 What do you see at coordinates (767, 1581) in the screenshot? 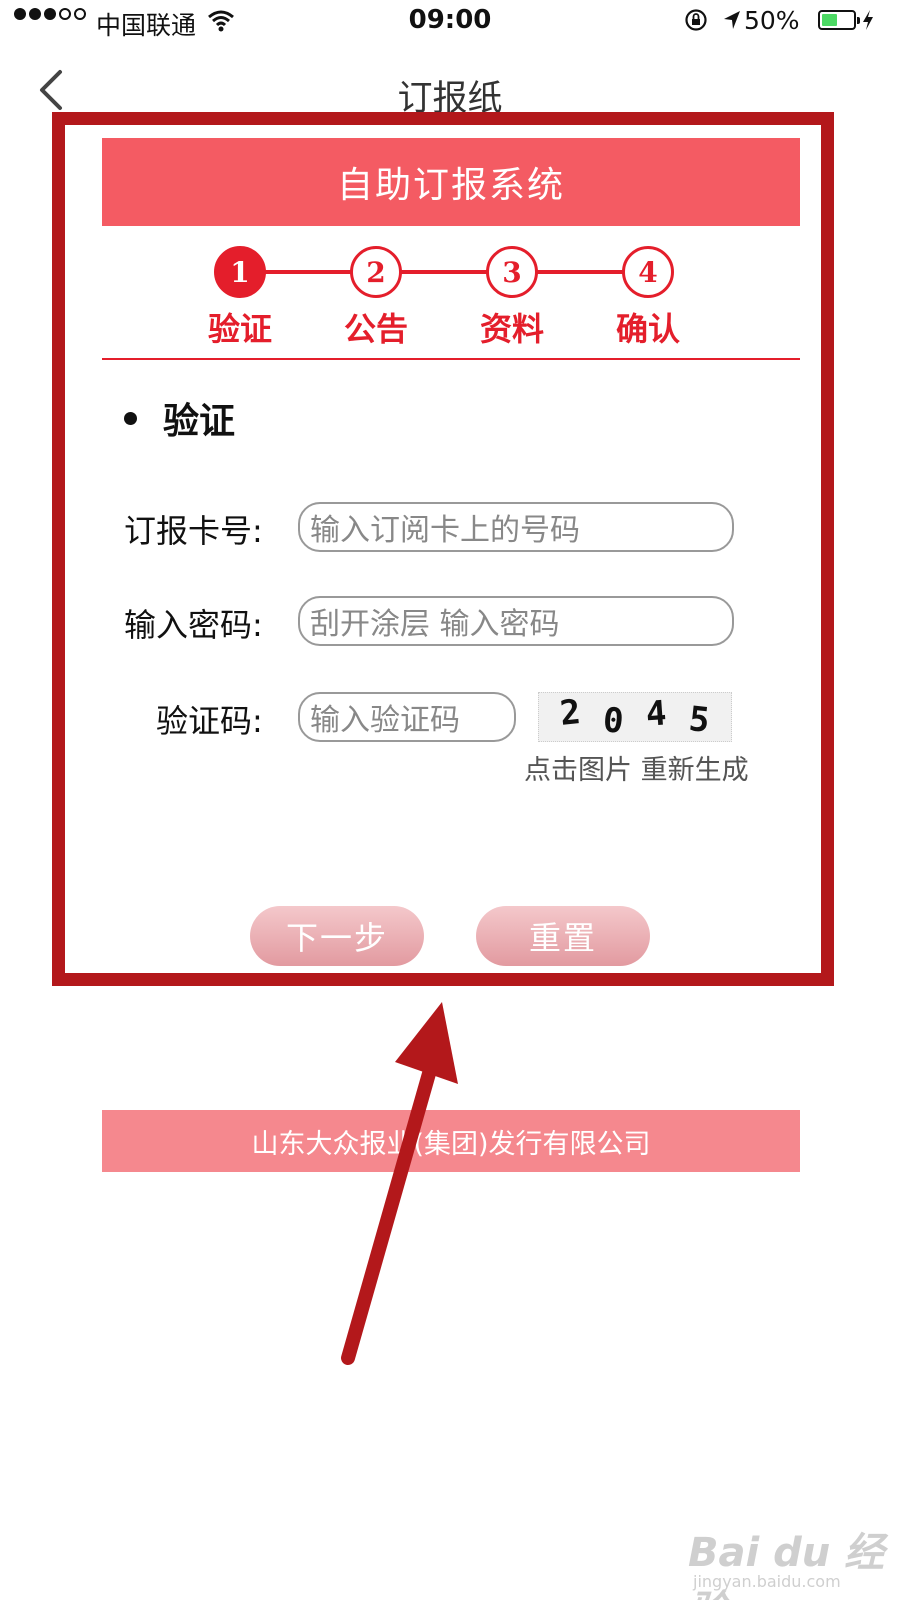
I see `watermark-url: jingyan.baidu.com` at bounding box center [767, 1581].